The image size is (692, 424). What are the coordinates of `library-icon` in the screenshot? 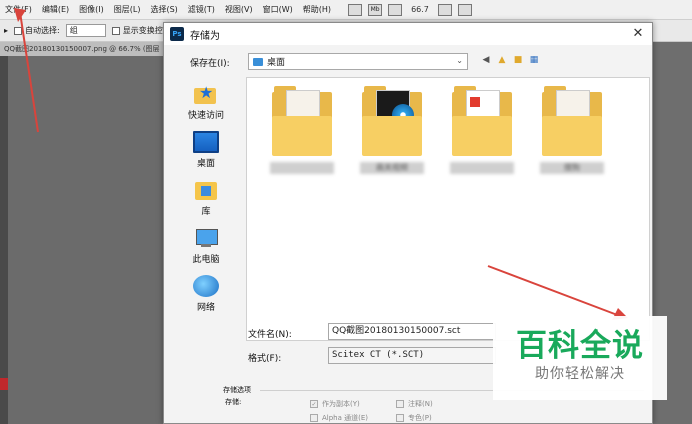 It's located at (206, 190).